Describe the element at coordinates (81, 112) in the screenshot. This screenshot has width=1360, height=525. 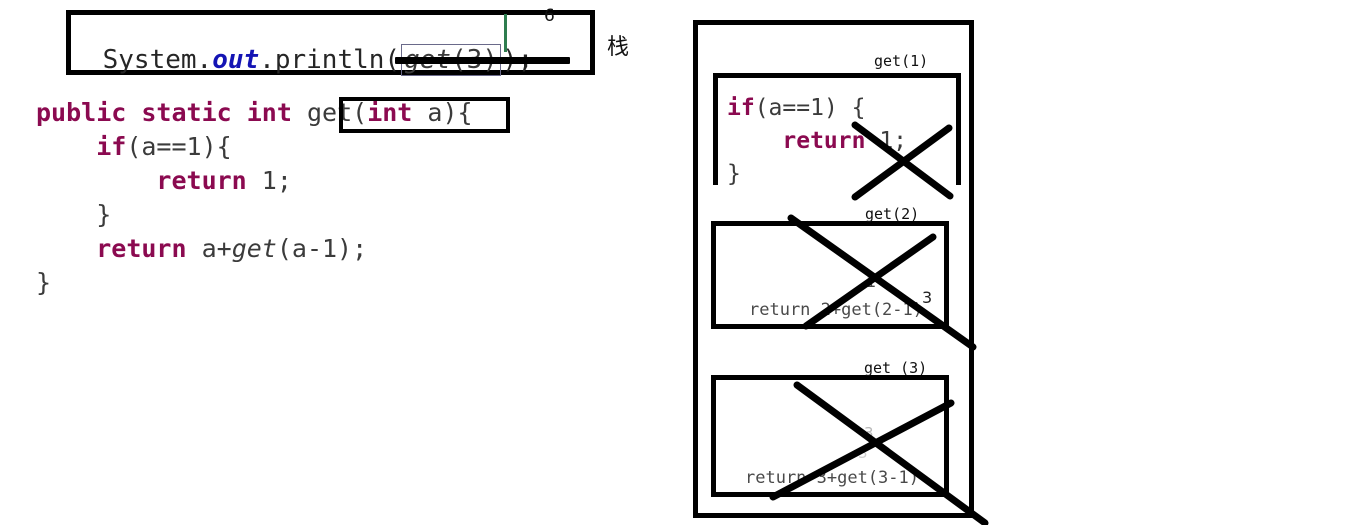
I see `code-keyword: public` at that location.